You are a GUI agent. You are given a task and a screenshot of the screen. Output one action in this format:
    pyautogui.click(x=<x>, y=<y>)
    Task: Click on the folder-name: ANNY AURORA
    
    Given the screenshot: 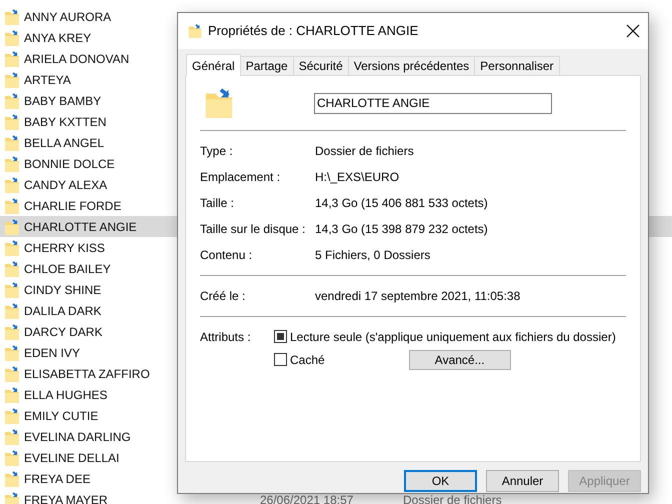 What is the action you would take?
    pyautogui.click(x=68, y=17)
    